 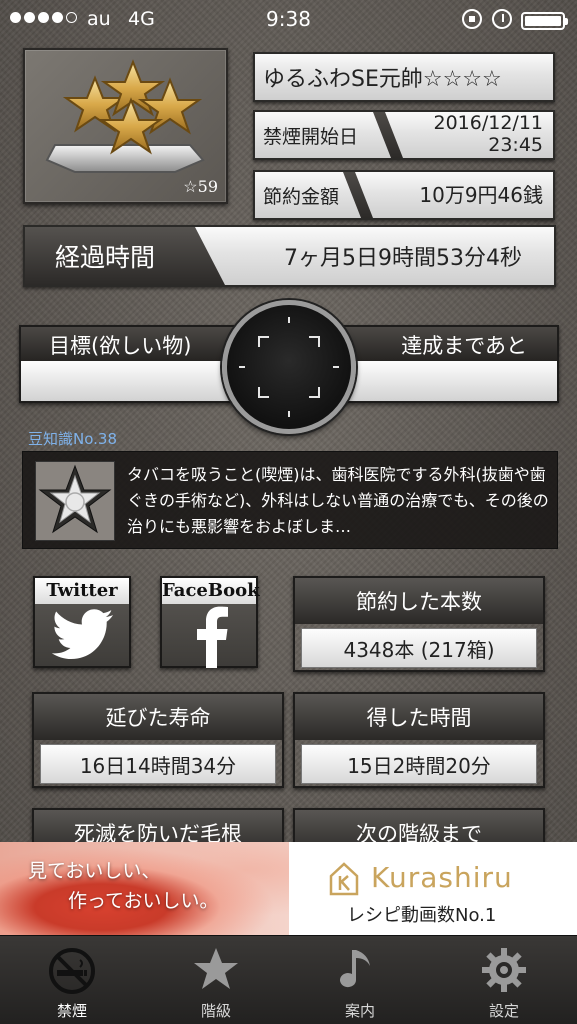 What do you see at coordinates (419, 717) in the screenshot?
I see `time-gained-label: 得した時間` at bounding box center [419, 717].